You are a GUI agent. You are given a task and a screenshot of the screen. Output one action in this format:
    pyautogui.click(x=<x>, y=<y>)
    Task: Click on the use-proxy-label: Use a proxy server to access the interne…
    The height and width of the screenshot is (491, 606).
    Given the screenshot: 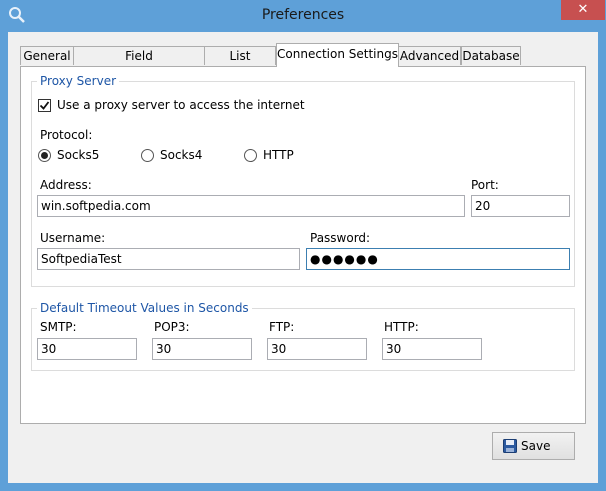 What is the action you would take?
    pyautogui.click(x=181, y=105)
    